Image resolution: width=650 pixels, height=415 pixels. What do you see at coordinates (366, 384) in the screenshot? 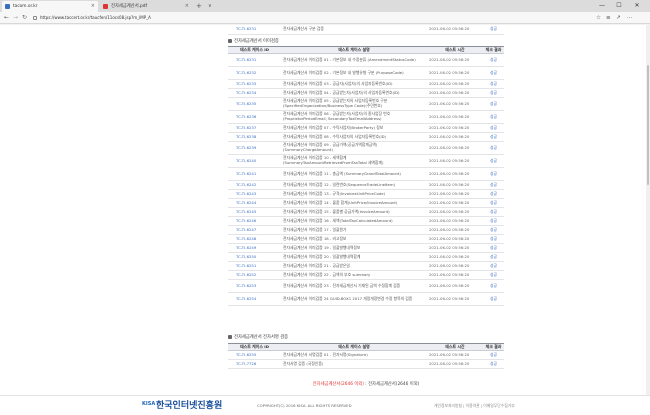
I see `summary-line: 전자세금계산서(2646 이외)` at bounding box center [366, 384].